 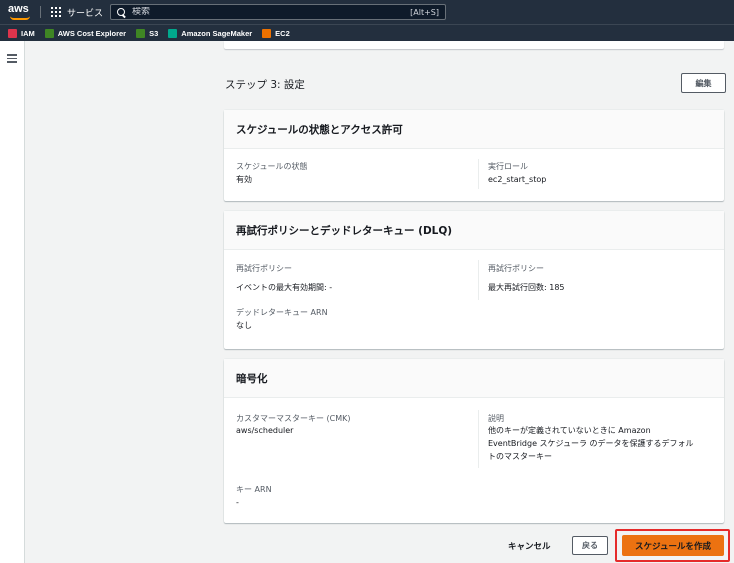 I want to click on key-arn-label: キー ARN, so click(x=254, y=489).